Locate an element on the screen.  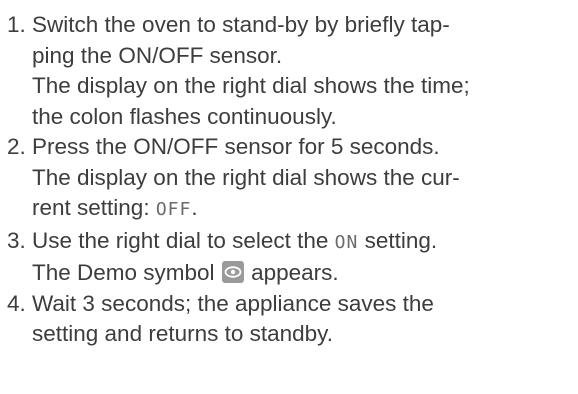
step-text-line: rent setting: OFF. is located at coordinates (305, 209).